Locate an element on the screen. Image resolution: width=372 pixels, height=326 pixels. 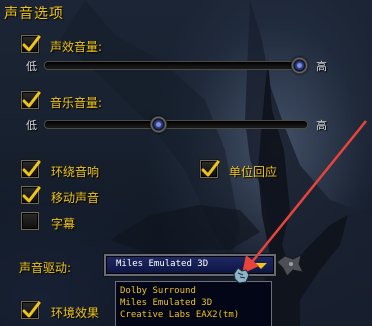
hand-pointer-icon is located at coordinates (241, 275).